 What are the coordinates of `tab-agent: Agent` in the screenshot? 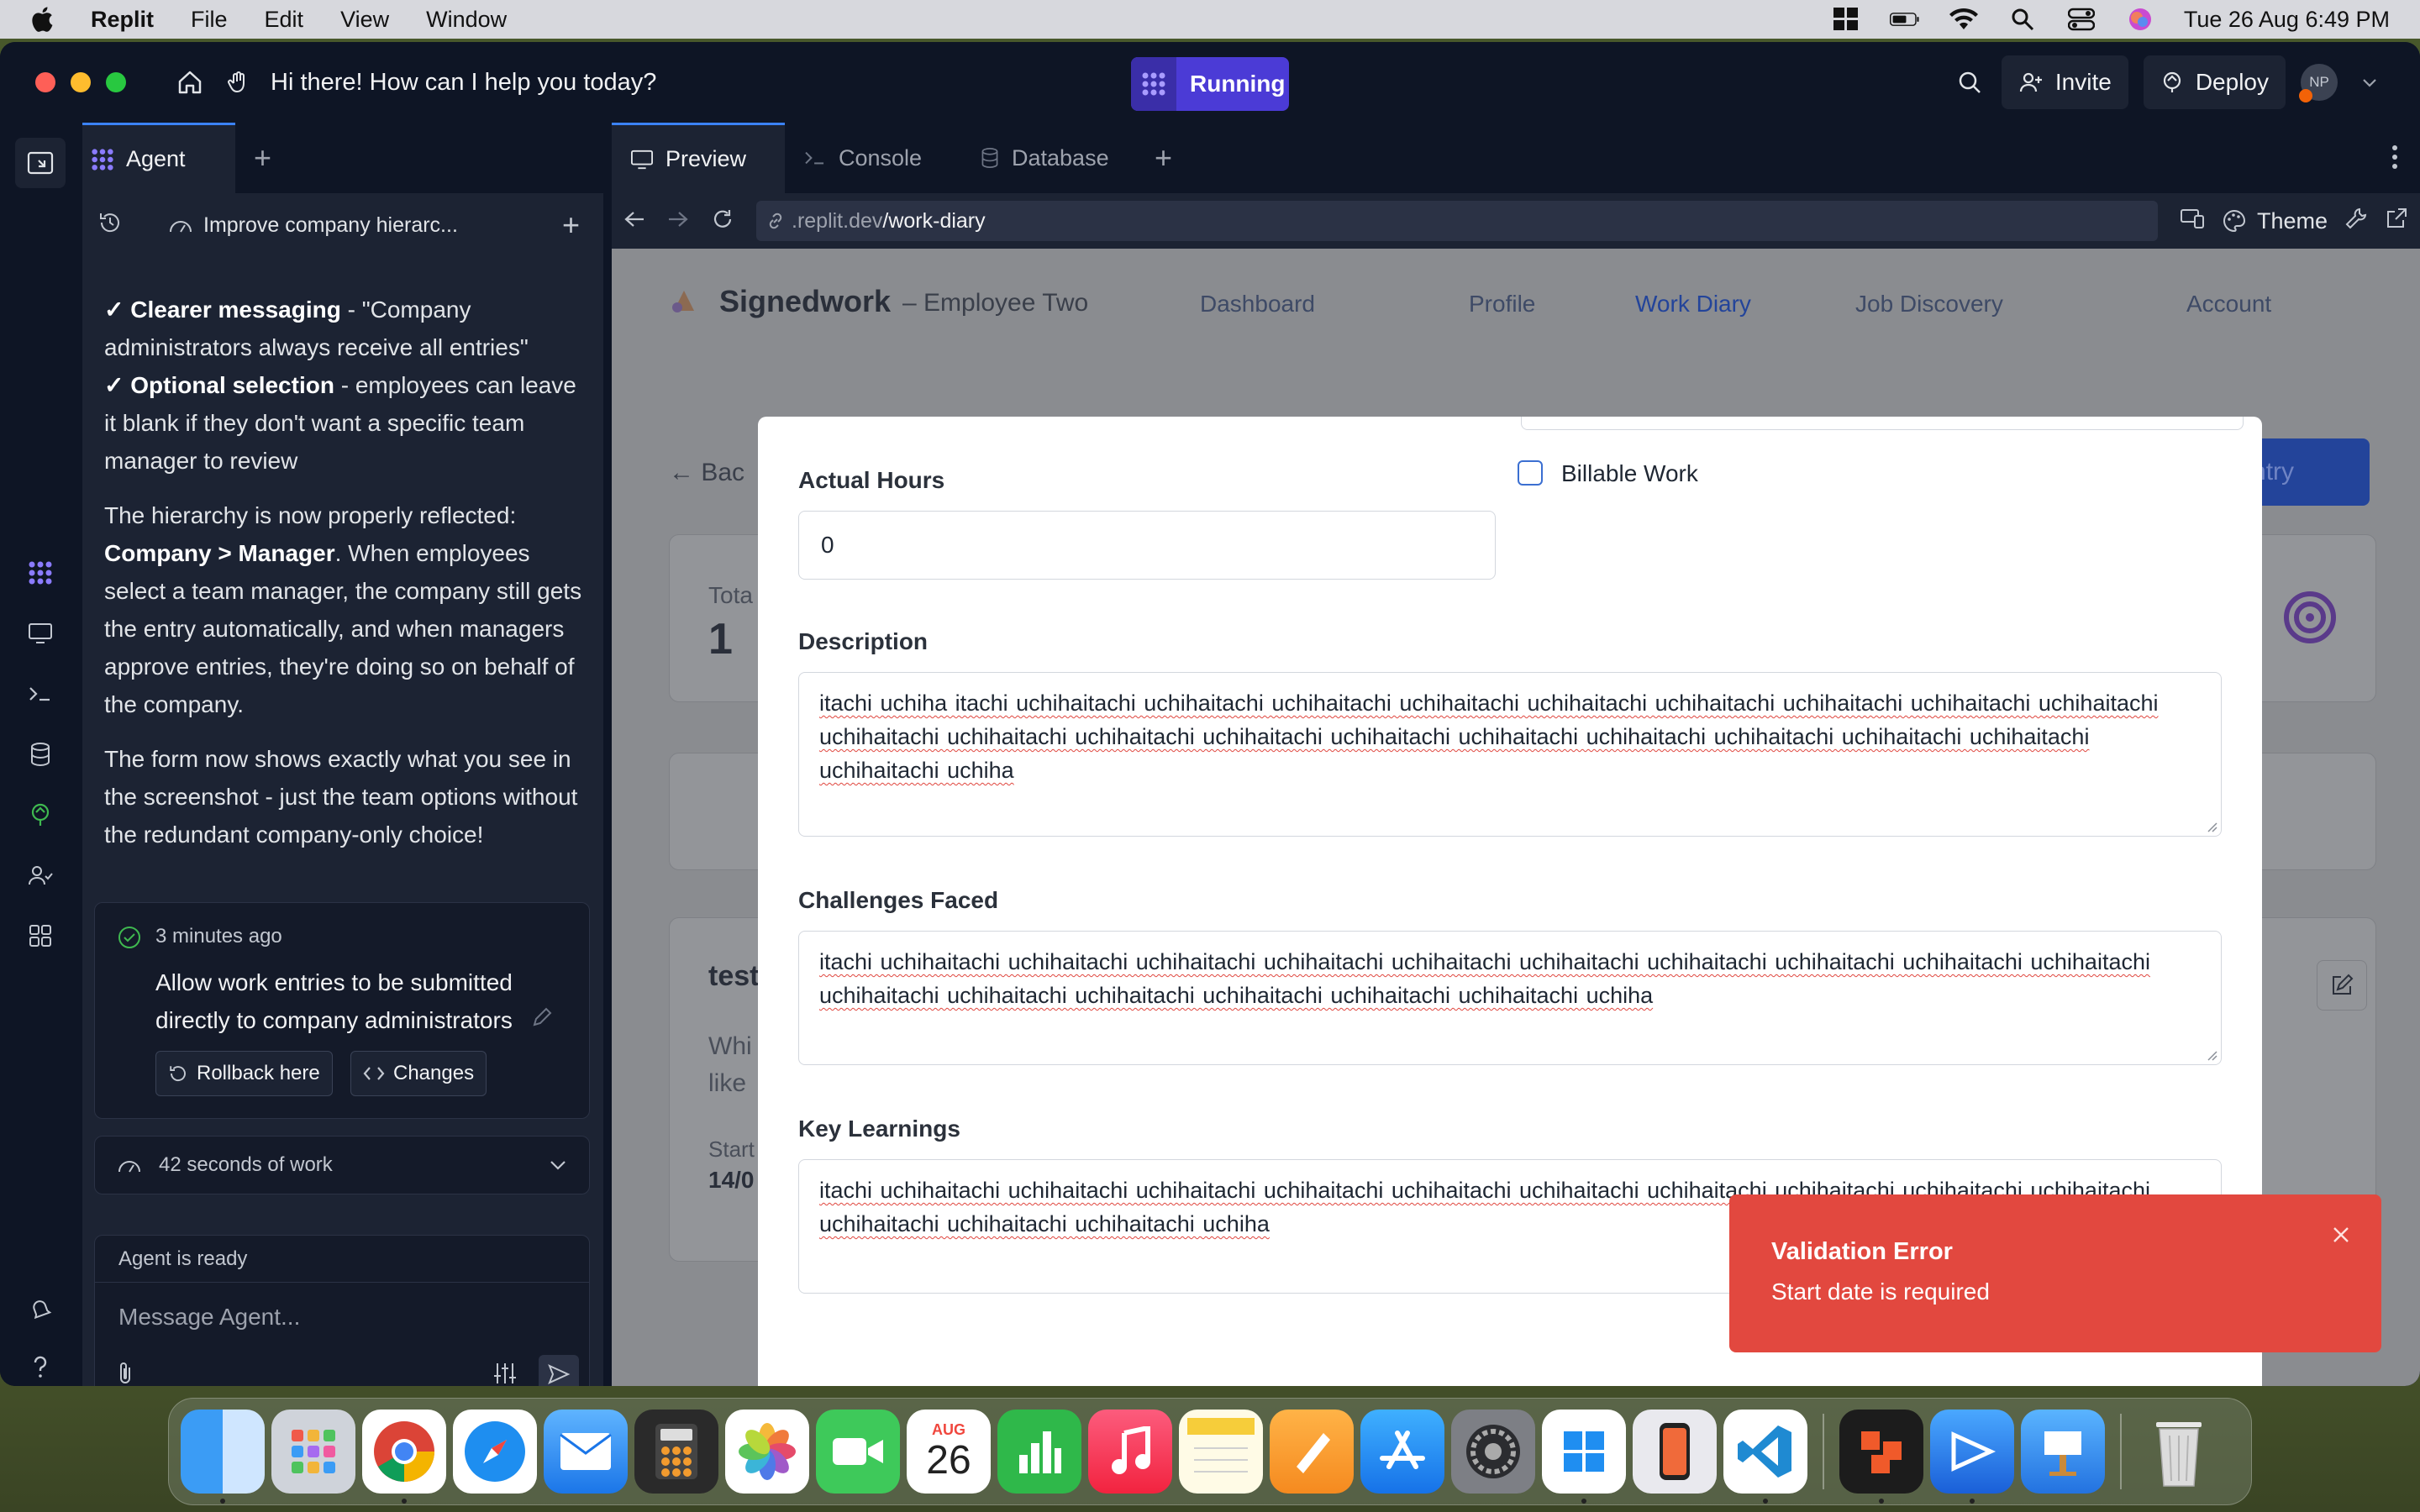 It's located at (158, 158).